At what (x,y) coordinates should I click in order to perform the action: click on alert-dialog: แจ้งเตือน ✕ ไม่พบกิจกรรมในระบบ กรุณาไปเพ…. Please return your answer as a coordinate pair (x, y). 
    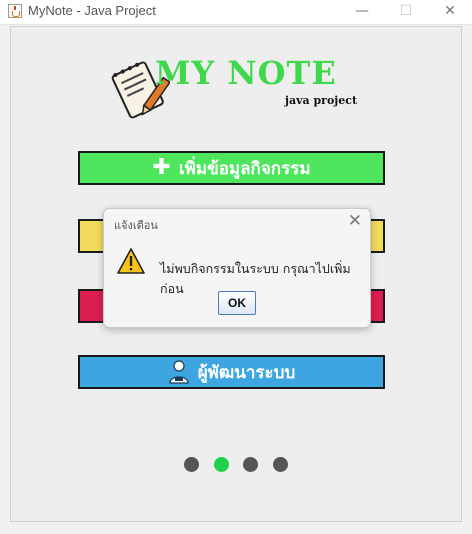
    Looking at the image, I should click on (237, 268).